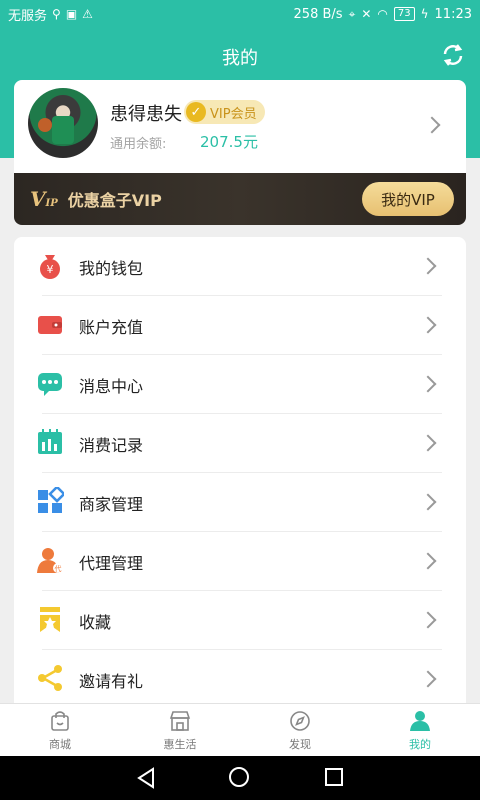  What do you see at coordinates (60, 721) in the screenshot?
I see `shopping-bag-icon` at bounding box center [60, 721].